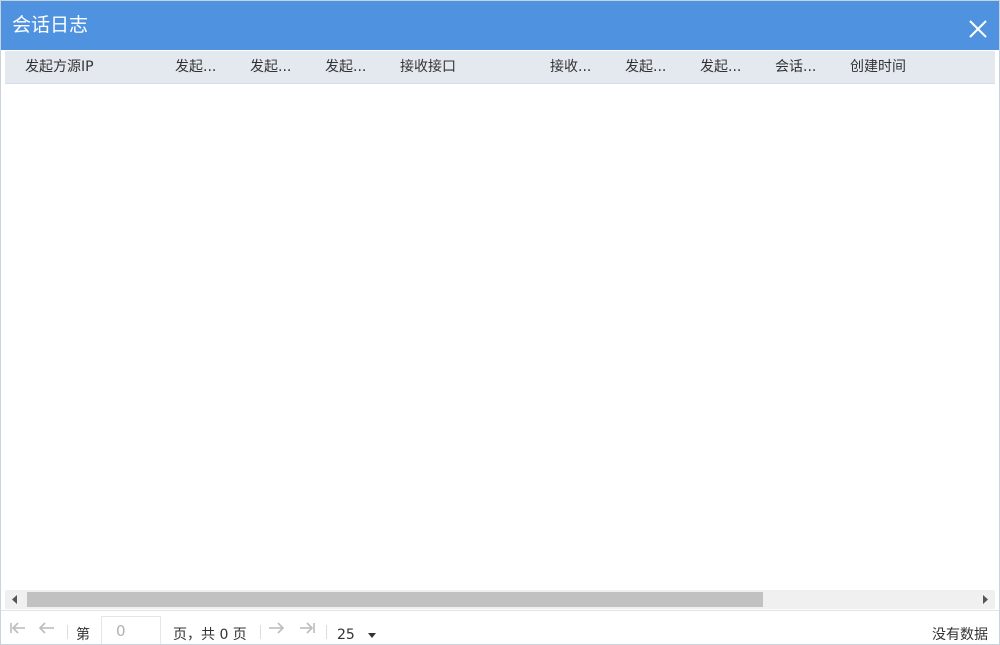  What do you see at coordinates (210, 635) in the screenshot?
I see `page-total-label: 页，共 0 页` at bounding box center [210, 635].